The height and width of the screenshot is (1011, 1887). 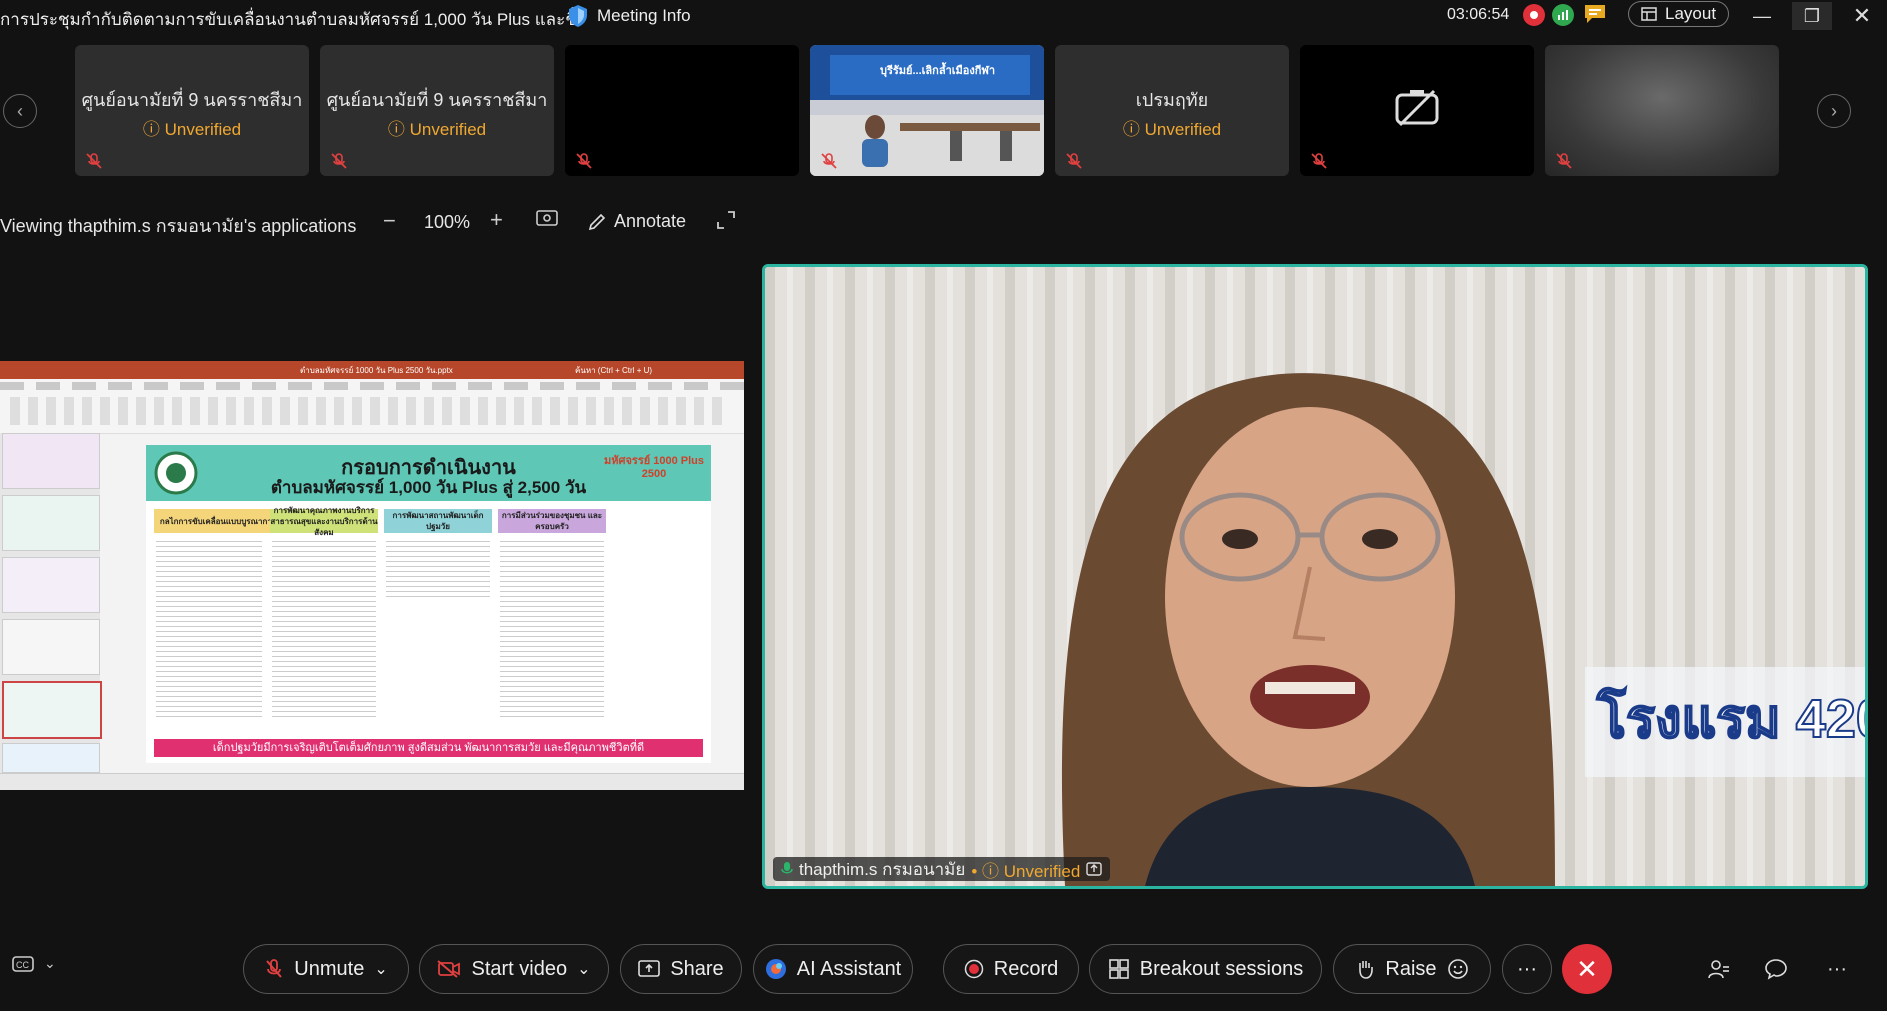 What do you see at coordinates (218, 521) in the screenshot?
I see `framework-column-title: กลไกการขับเคลื่อนแบบบูรณาการ` at bounding box center [218, 521].